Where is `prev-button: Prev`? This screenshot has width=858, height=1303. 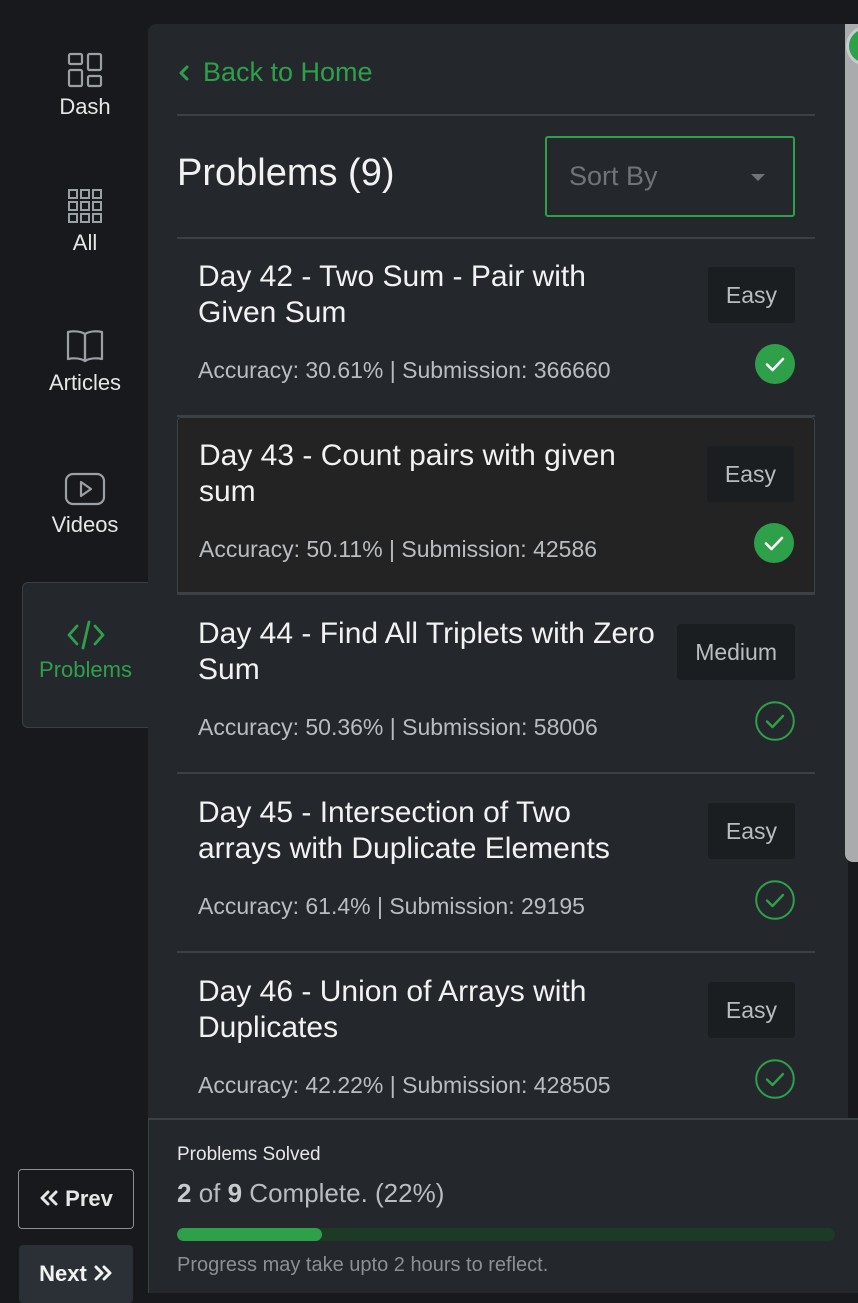
prev-button: Prev is located at coordinates (76, 1199).